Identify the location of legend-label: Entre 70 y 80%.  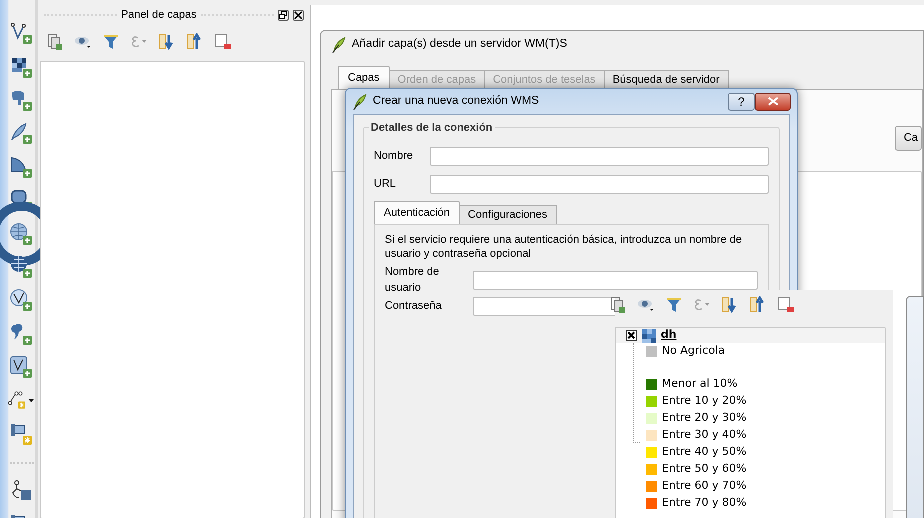
(704, 503).